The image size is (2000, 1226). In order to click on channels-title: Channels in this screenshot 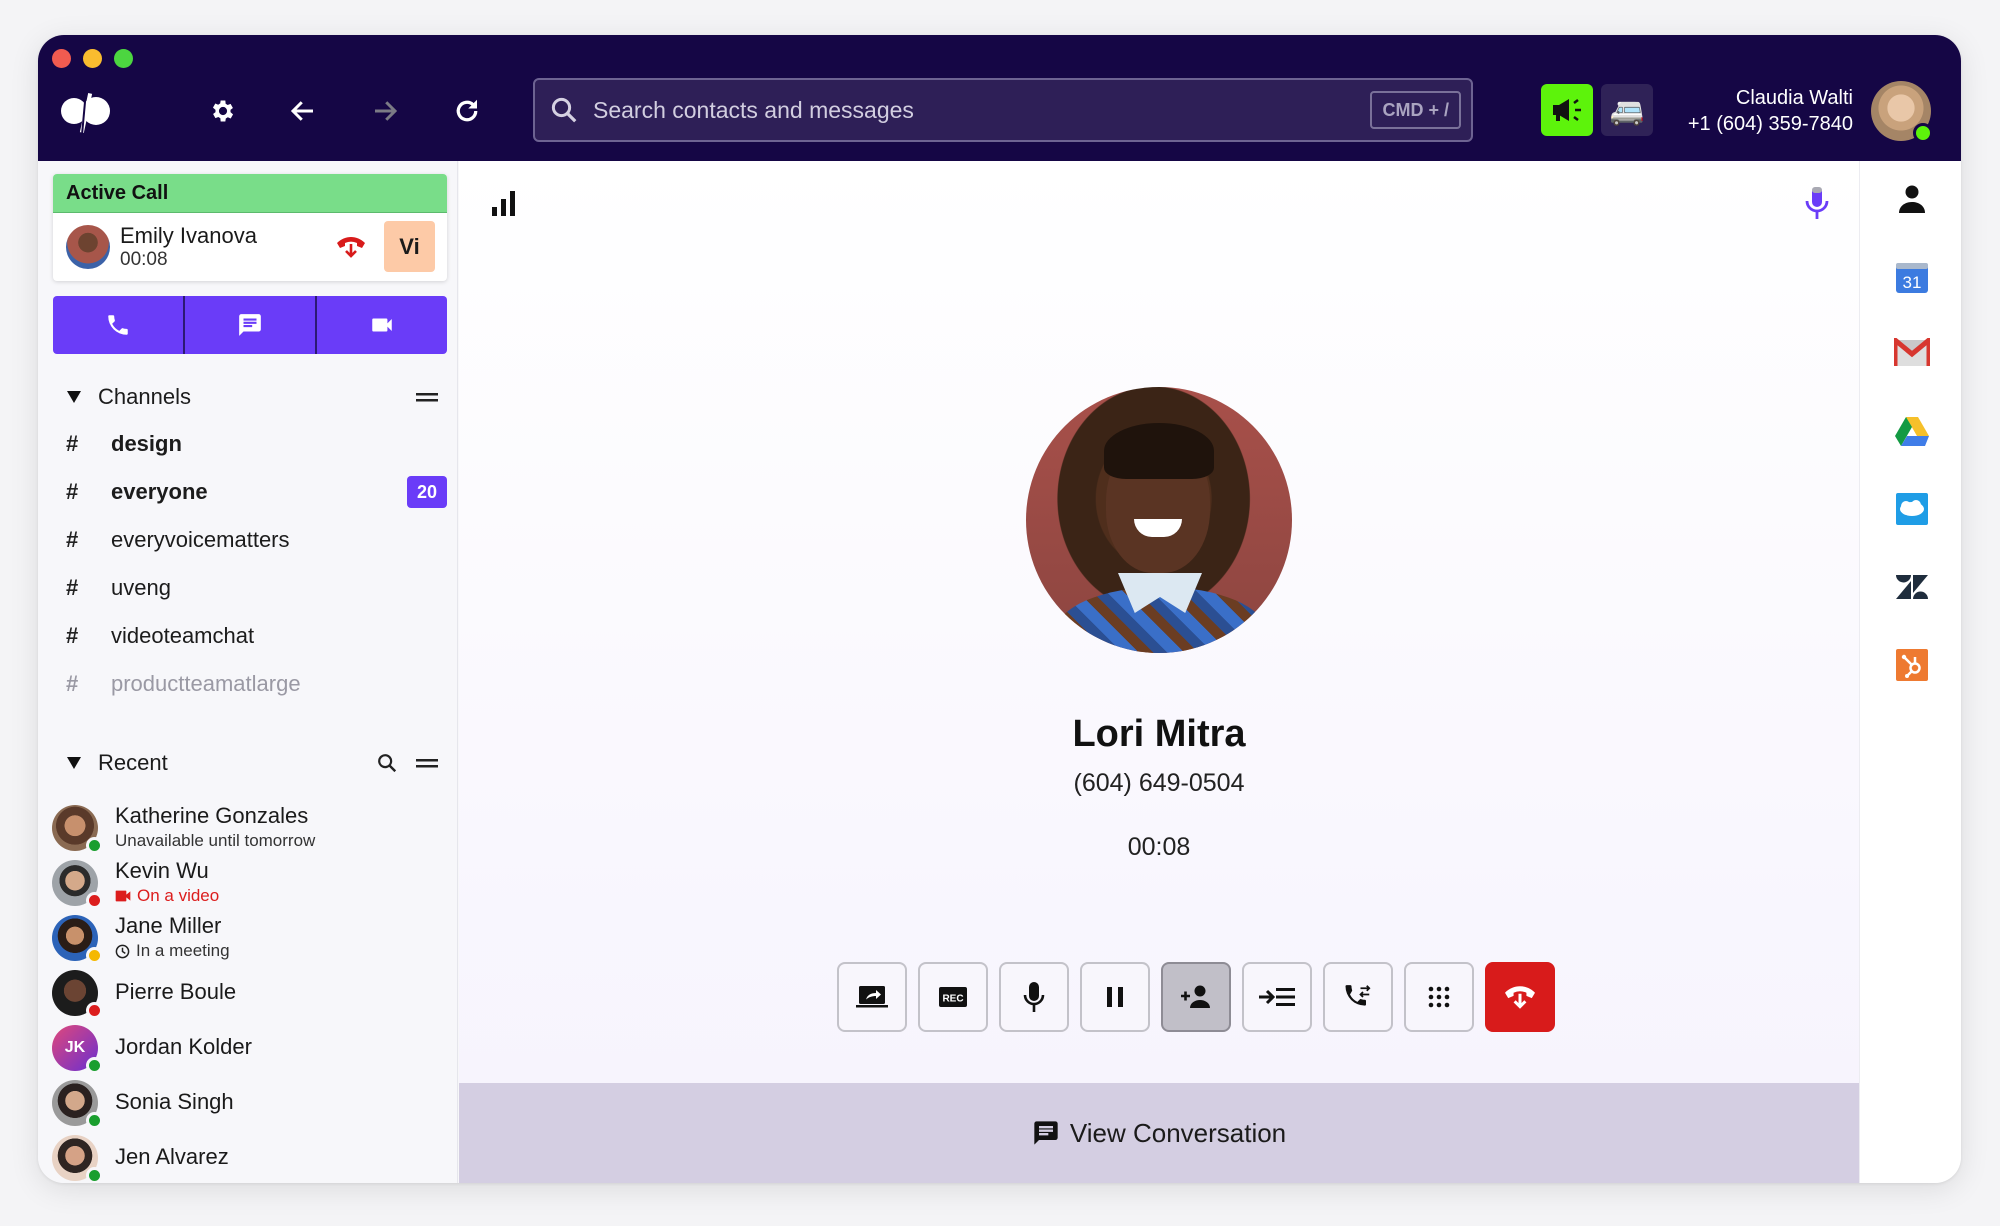, I will do `click(144, 396)`.